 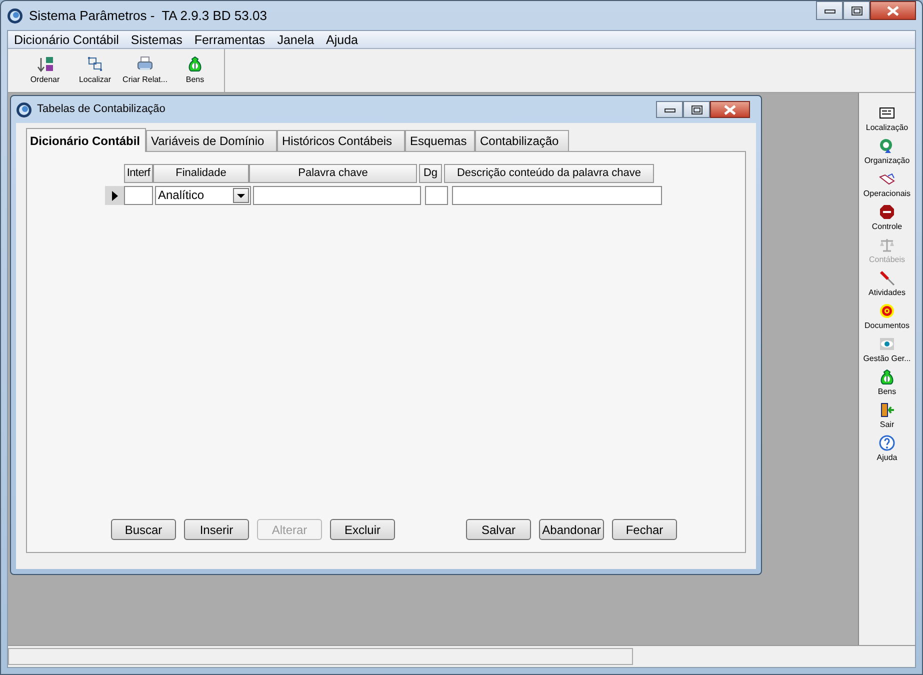 I want to click on sidebar-item: Operacionais, so click(x=887, y=185).